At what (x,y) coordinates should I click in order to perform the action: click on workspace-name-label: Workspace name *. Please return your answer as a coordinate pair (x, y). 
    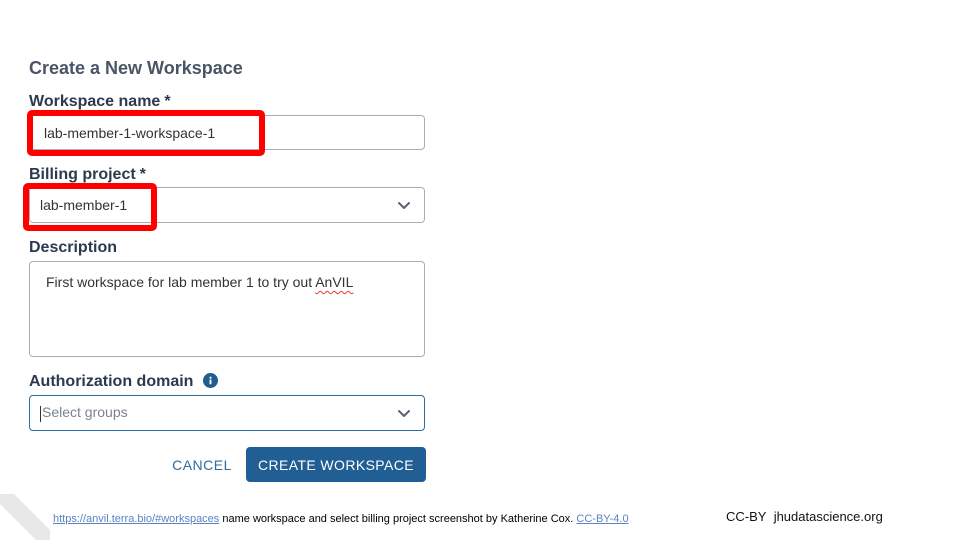
    Looking at the image, I should click on (100, 102).